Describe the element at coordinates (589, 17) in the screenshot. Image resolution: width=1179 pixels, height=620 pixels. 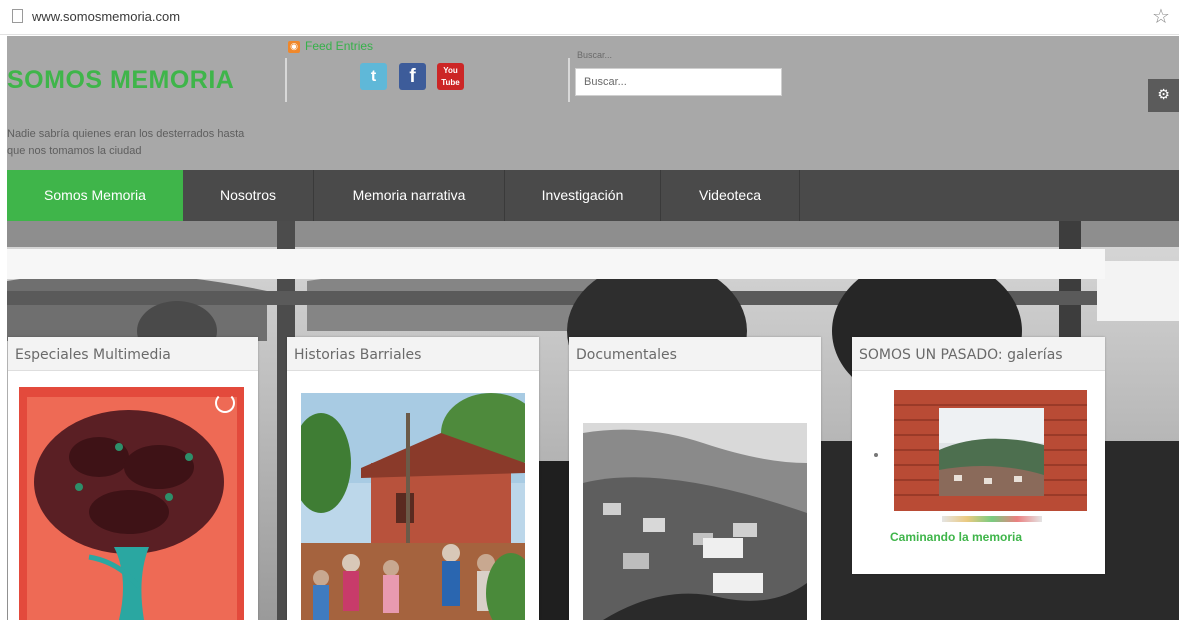
I see `browser-url-bar: www.somosmemoria.com ☆` at that location.